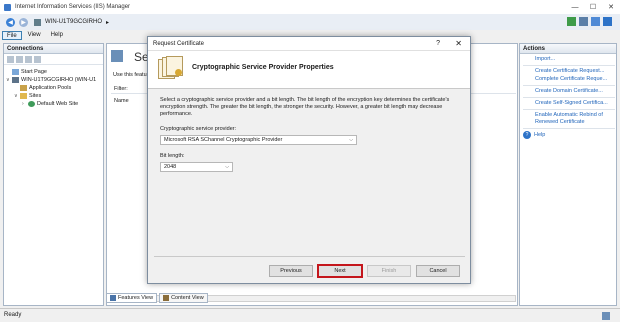 The height and width of the screenshot is (322, 620). I want to click on back-arrow-icon: ◀, so click(10, 22).